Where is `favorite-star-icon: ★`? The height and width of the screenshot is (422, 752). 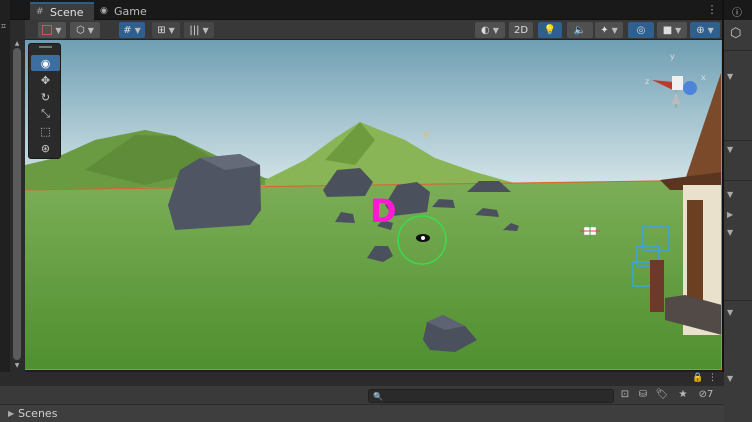 favorite-star-icon: ★ is located at coordinates (683, 395).